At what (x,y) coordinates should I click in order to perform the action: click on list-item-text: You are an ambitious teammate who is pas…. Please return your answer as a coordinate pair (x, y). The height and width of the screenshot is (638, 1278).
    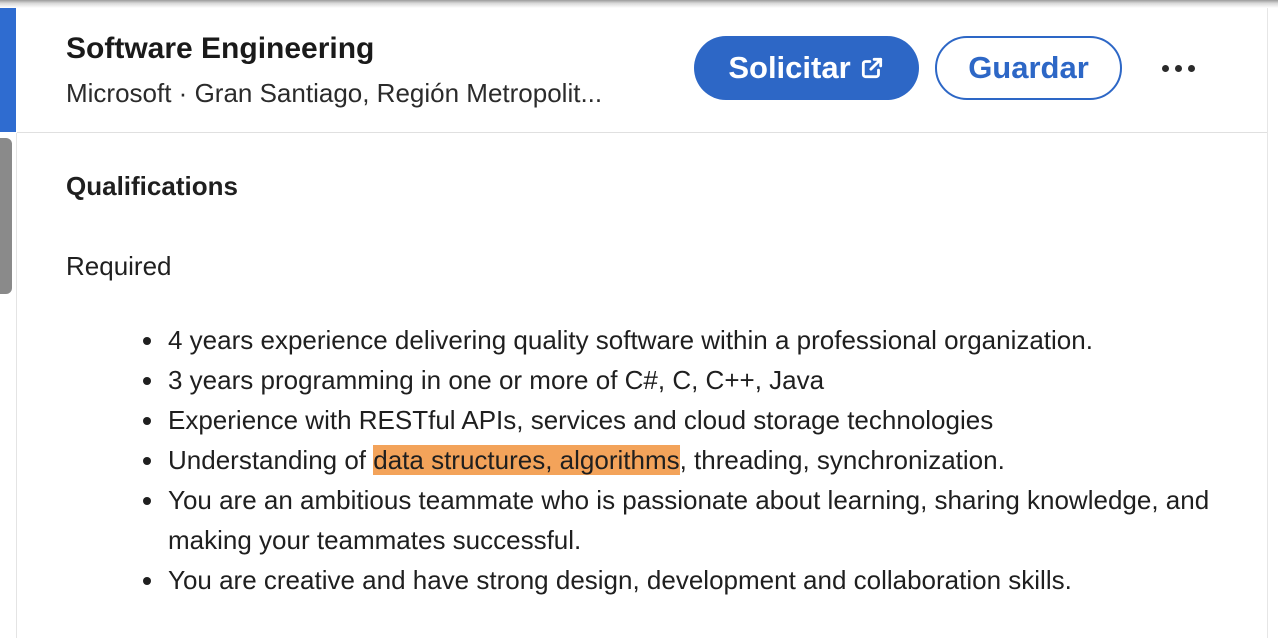
    Looking at the image, I should click on (689, 520).